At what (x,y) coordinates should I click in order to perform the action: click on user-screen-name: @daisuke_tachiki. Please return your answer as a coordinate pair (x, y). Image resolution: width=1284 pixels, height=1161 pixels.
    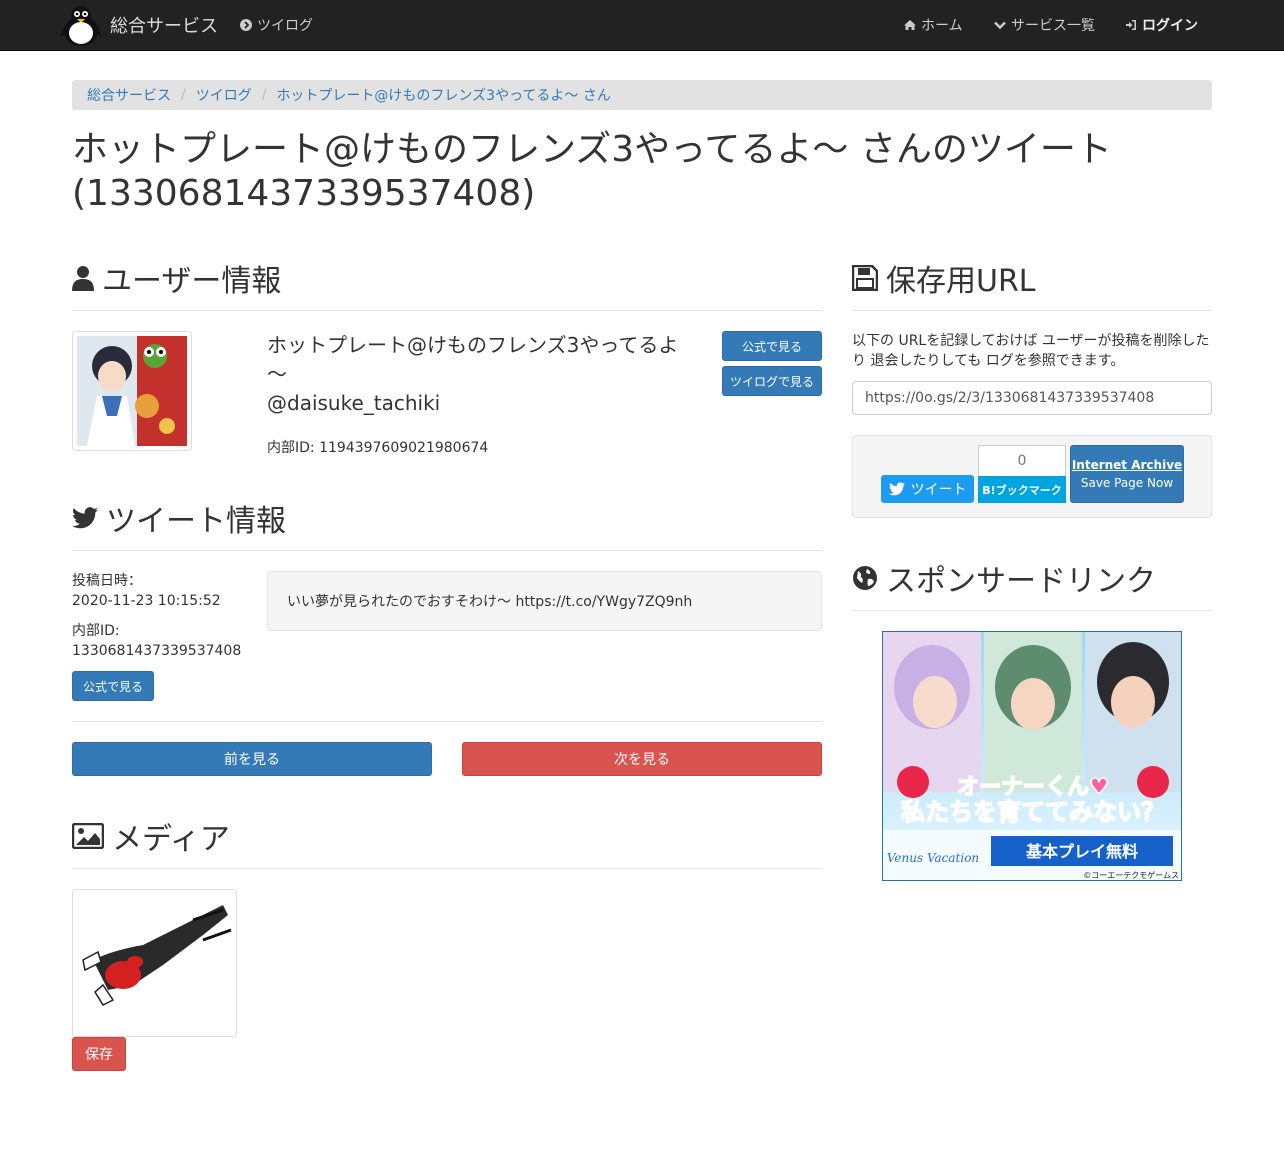
    Looking at the image, I should click on (354, 403).